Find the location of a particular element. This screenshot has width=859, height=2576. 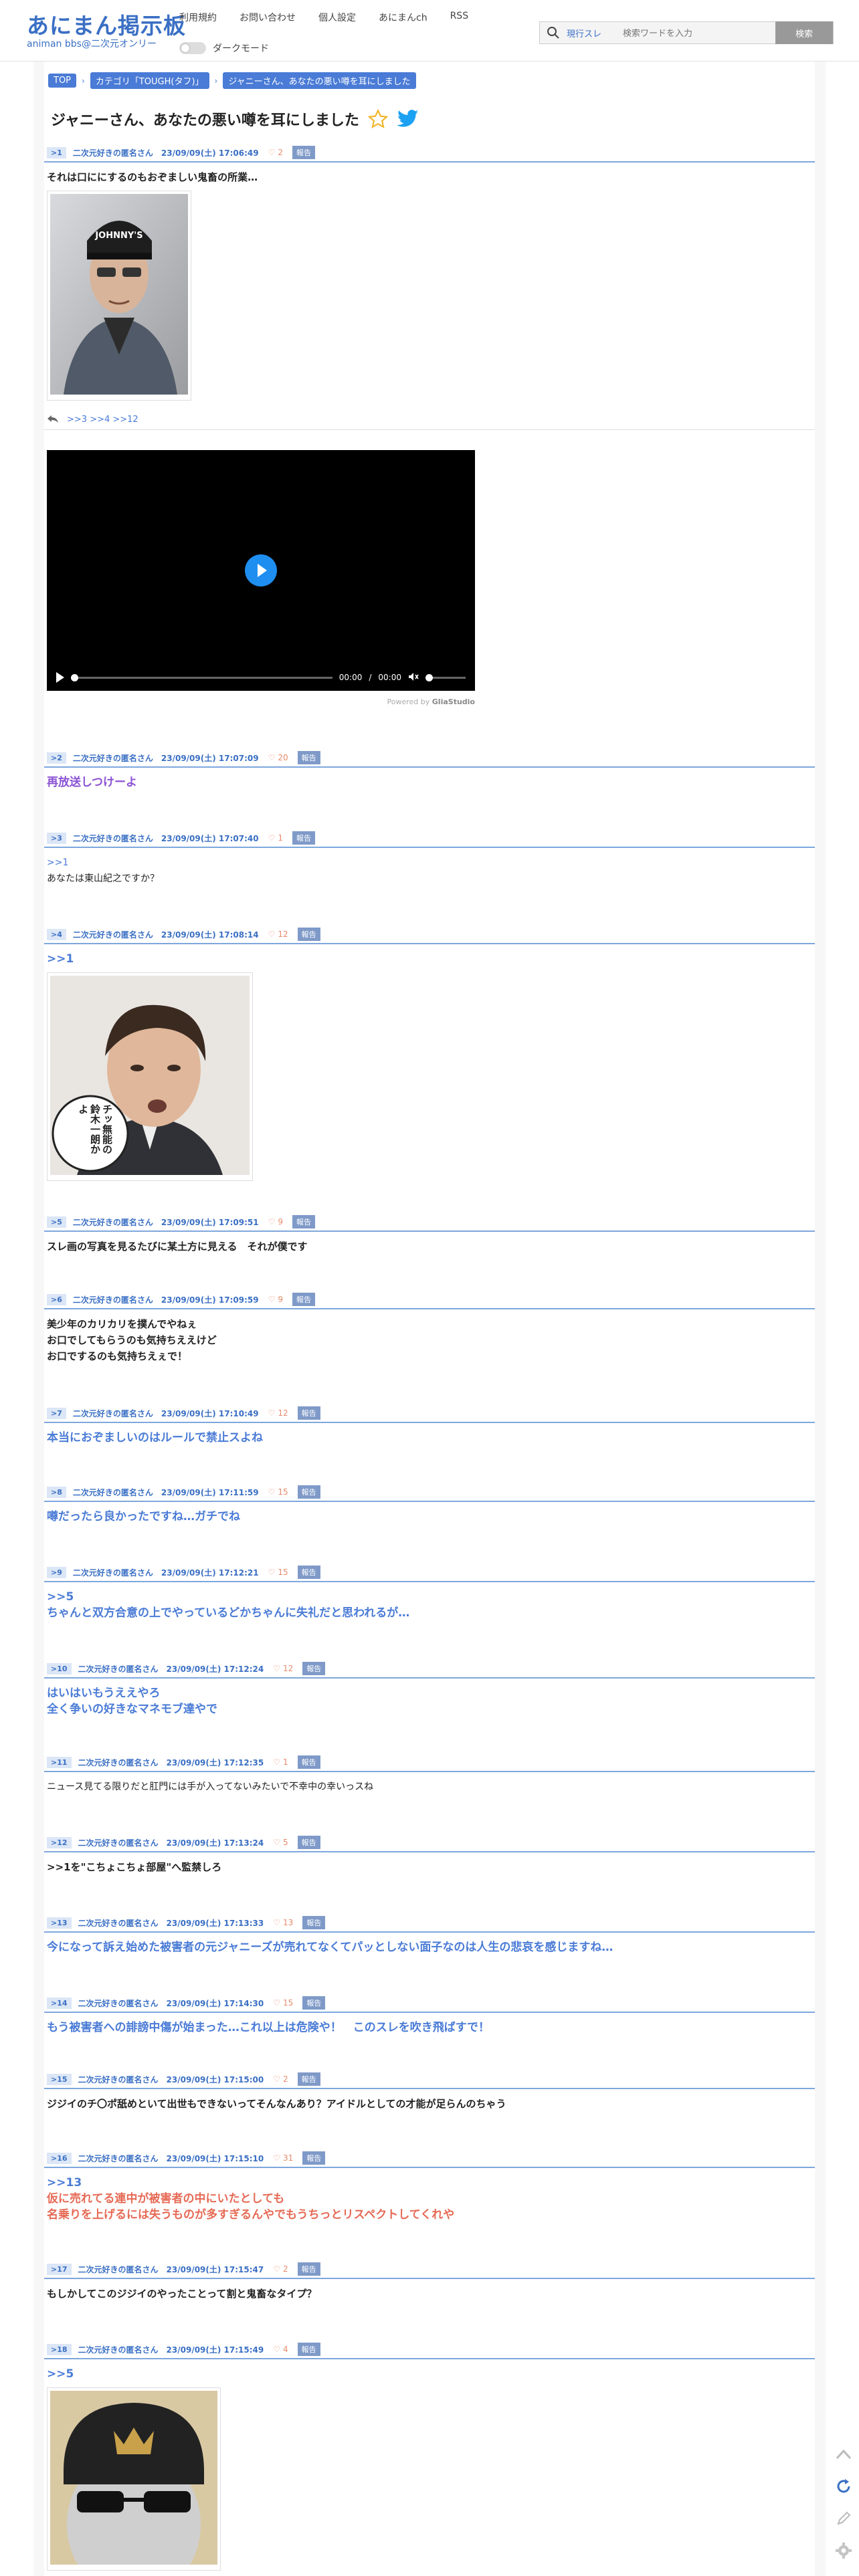

video-play-button is located at coordinates (60, 678).